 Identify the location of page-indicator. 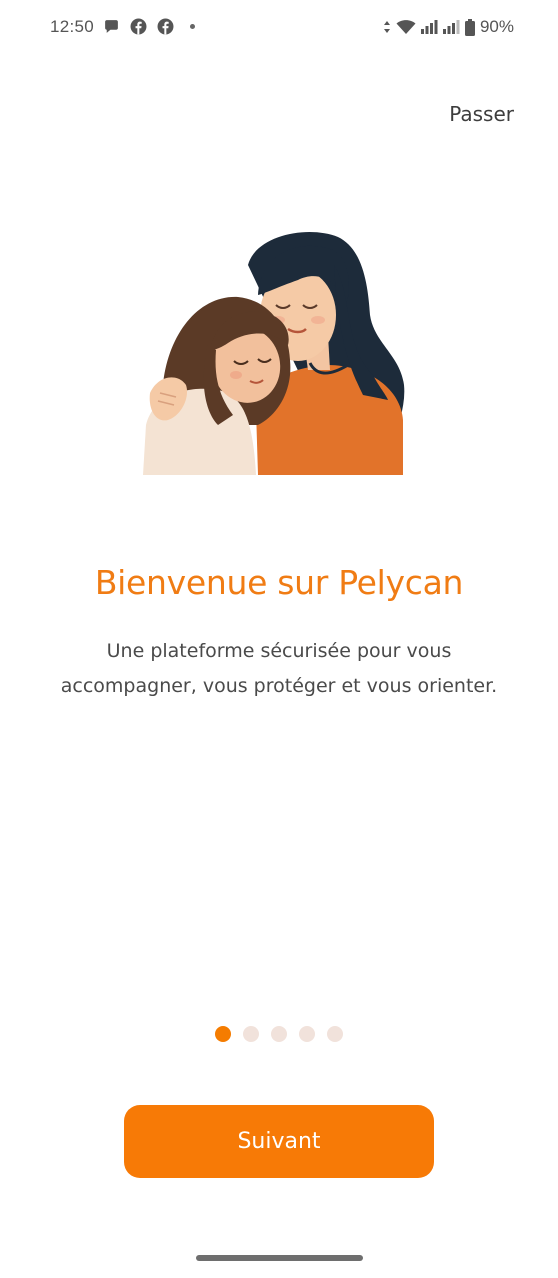
(279, 1034).